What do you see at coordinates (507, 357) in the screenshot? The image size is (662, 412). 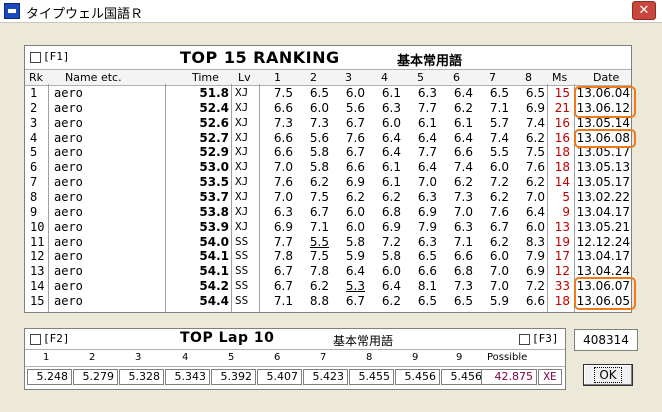 I see `lap-col-possible: Possible` at bounding box center [507, 357].